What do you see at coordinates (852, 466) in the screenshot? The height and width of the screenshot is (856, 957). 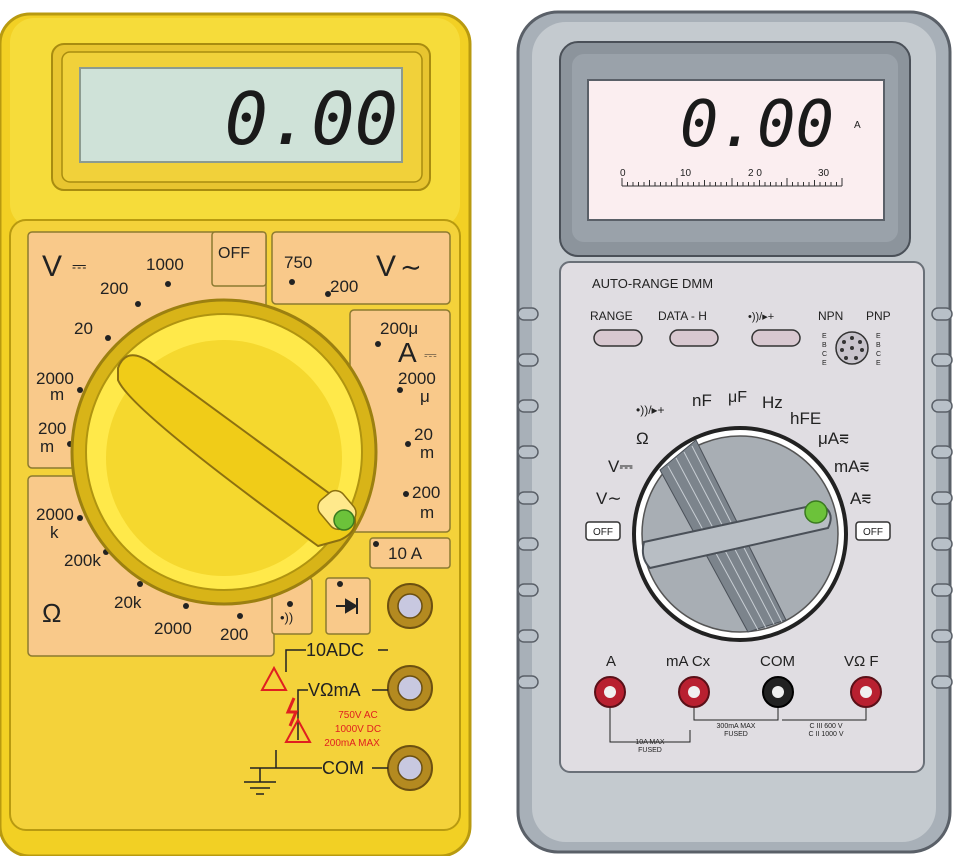 I see `dial-ma: mA⩳` at bounding box center [852, 466].